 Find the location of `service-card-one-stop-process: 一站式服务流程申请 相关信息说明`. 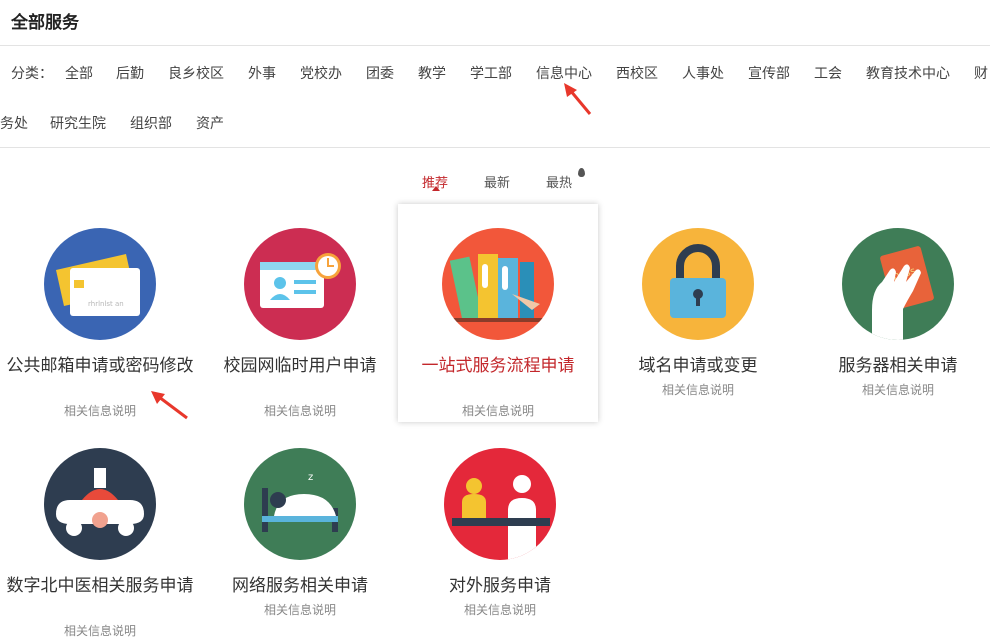

service-card-one-stop-process: 一站式服务流程申请 相关信息说明 is located at coordinates (498, 313).